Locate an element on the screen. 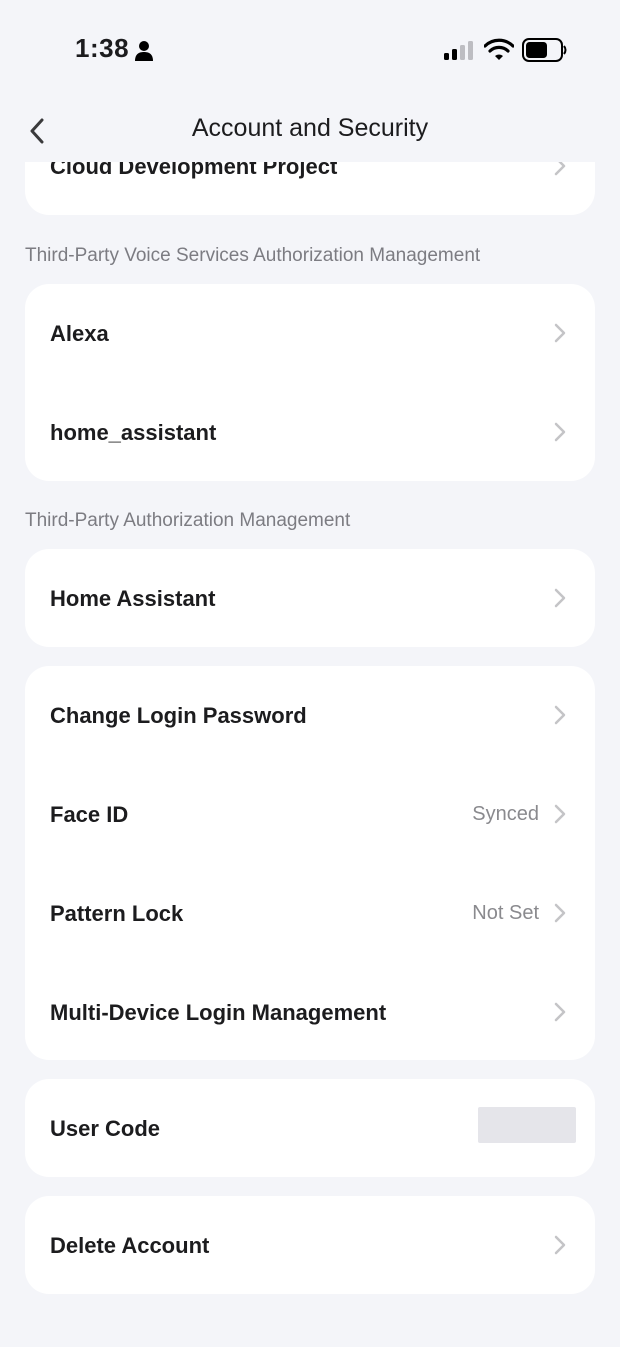 Image resolution: width=620 pixels, height=1347 pixels. signal-icon is located at coordinates (458, 50).